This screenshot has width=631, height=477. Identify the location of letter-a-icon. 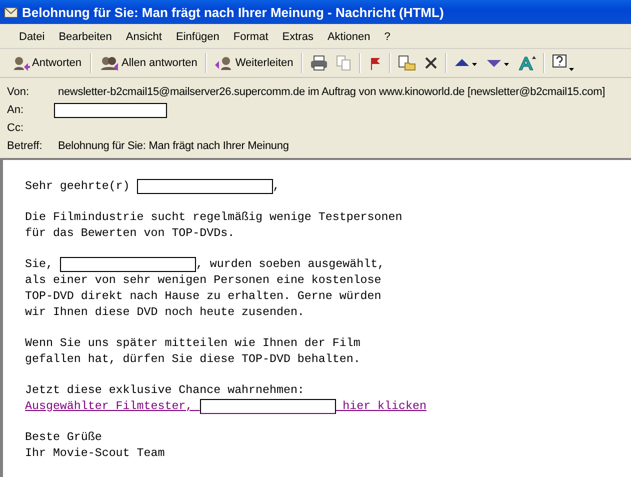
(527, 63).